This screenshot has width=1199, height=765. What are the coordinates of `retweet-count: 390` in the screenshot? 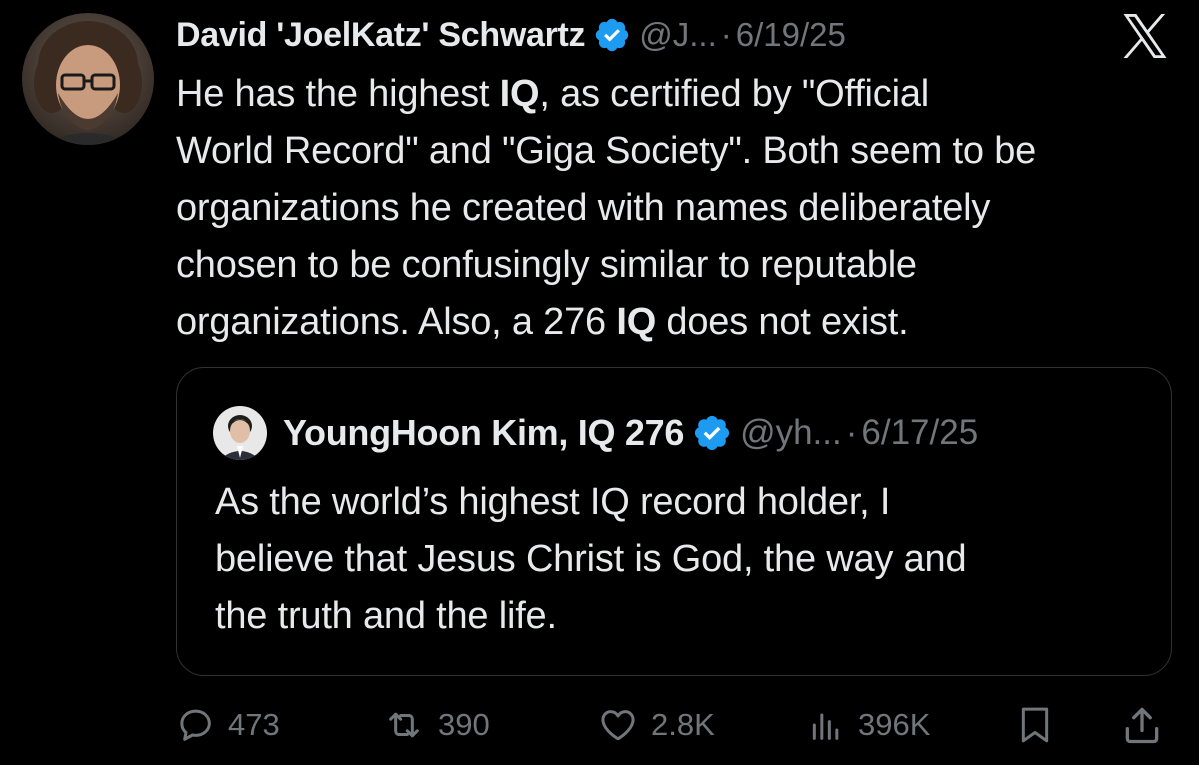 It's located at (464, 724).